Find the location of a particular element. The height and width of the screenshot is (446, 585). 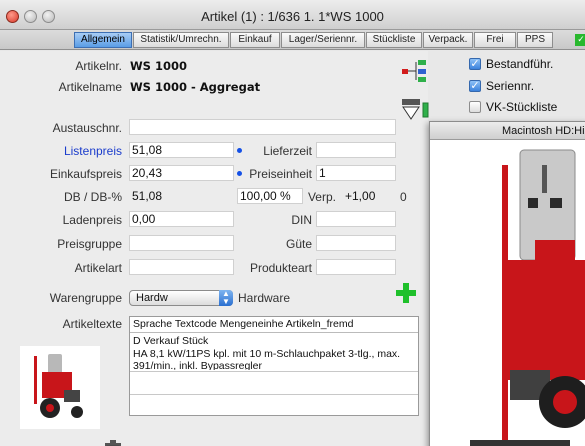

listenpreis-field: 51,08 is located at coordinates (181, 150).